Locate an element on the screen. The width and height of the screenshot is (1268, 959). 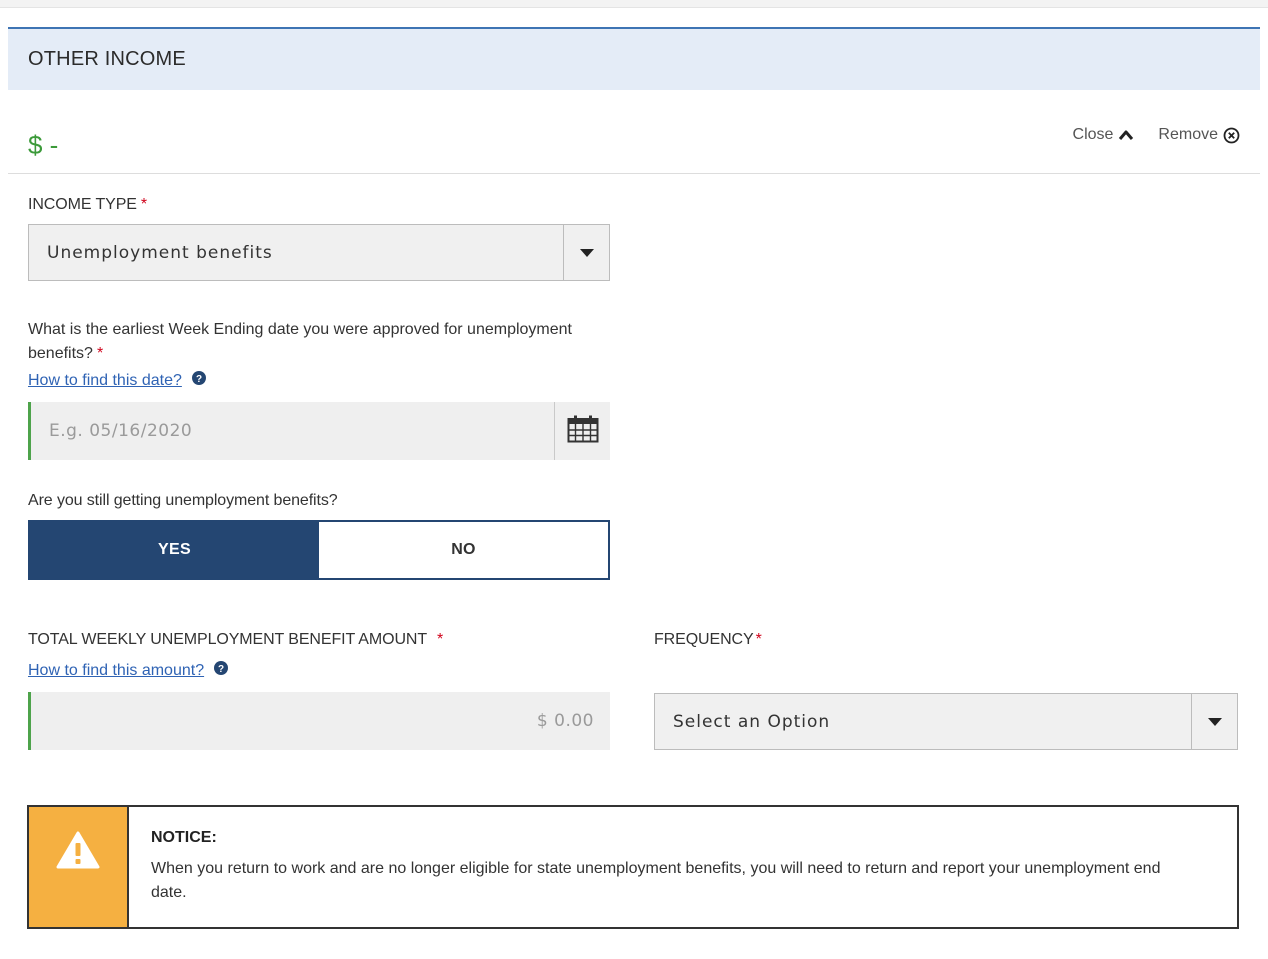
top-strip is located at coordinates (634, 4).